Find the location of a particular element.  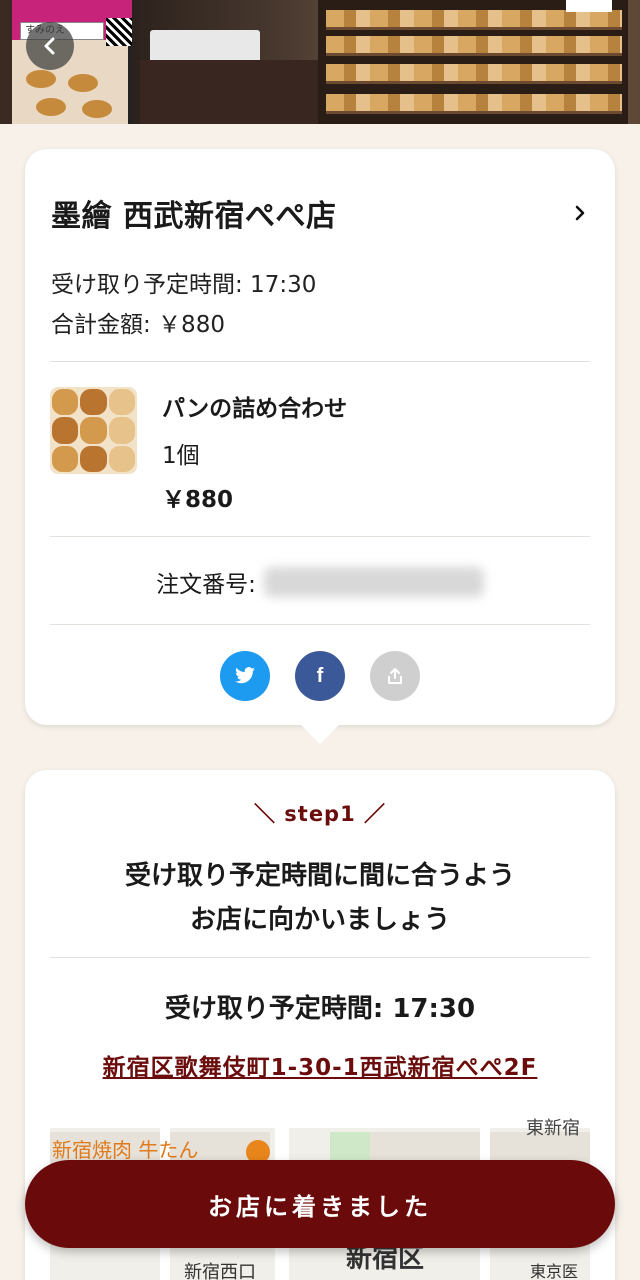

store-sign: すみのえ is located at coordinates (72, 62).